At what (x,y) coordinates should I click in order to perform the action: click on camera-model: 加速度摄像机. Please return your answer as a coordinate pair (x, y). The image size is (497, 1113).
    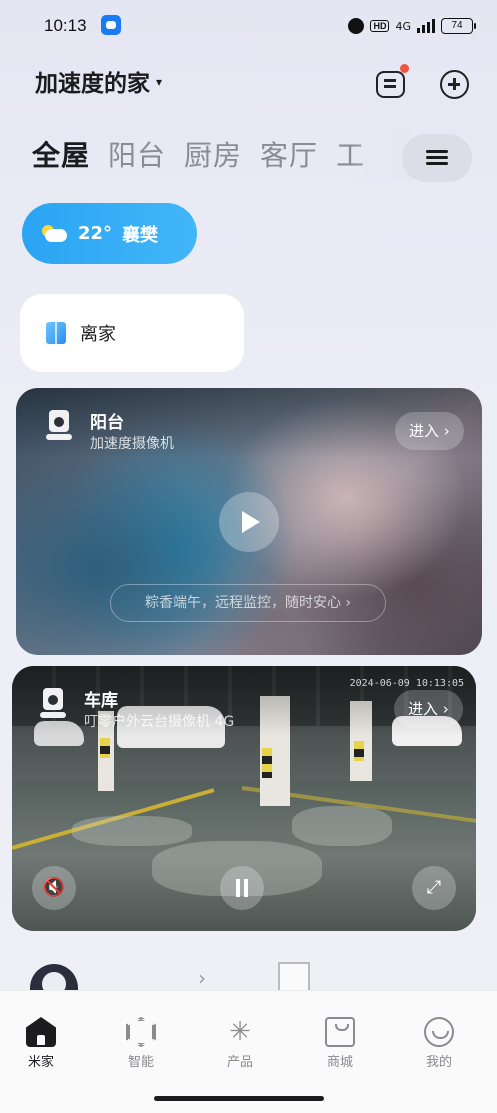
    Looking at the image, I should click on (132, 444).